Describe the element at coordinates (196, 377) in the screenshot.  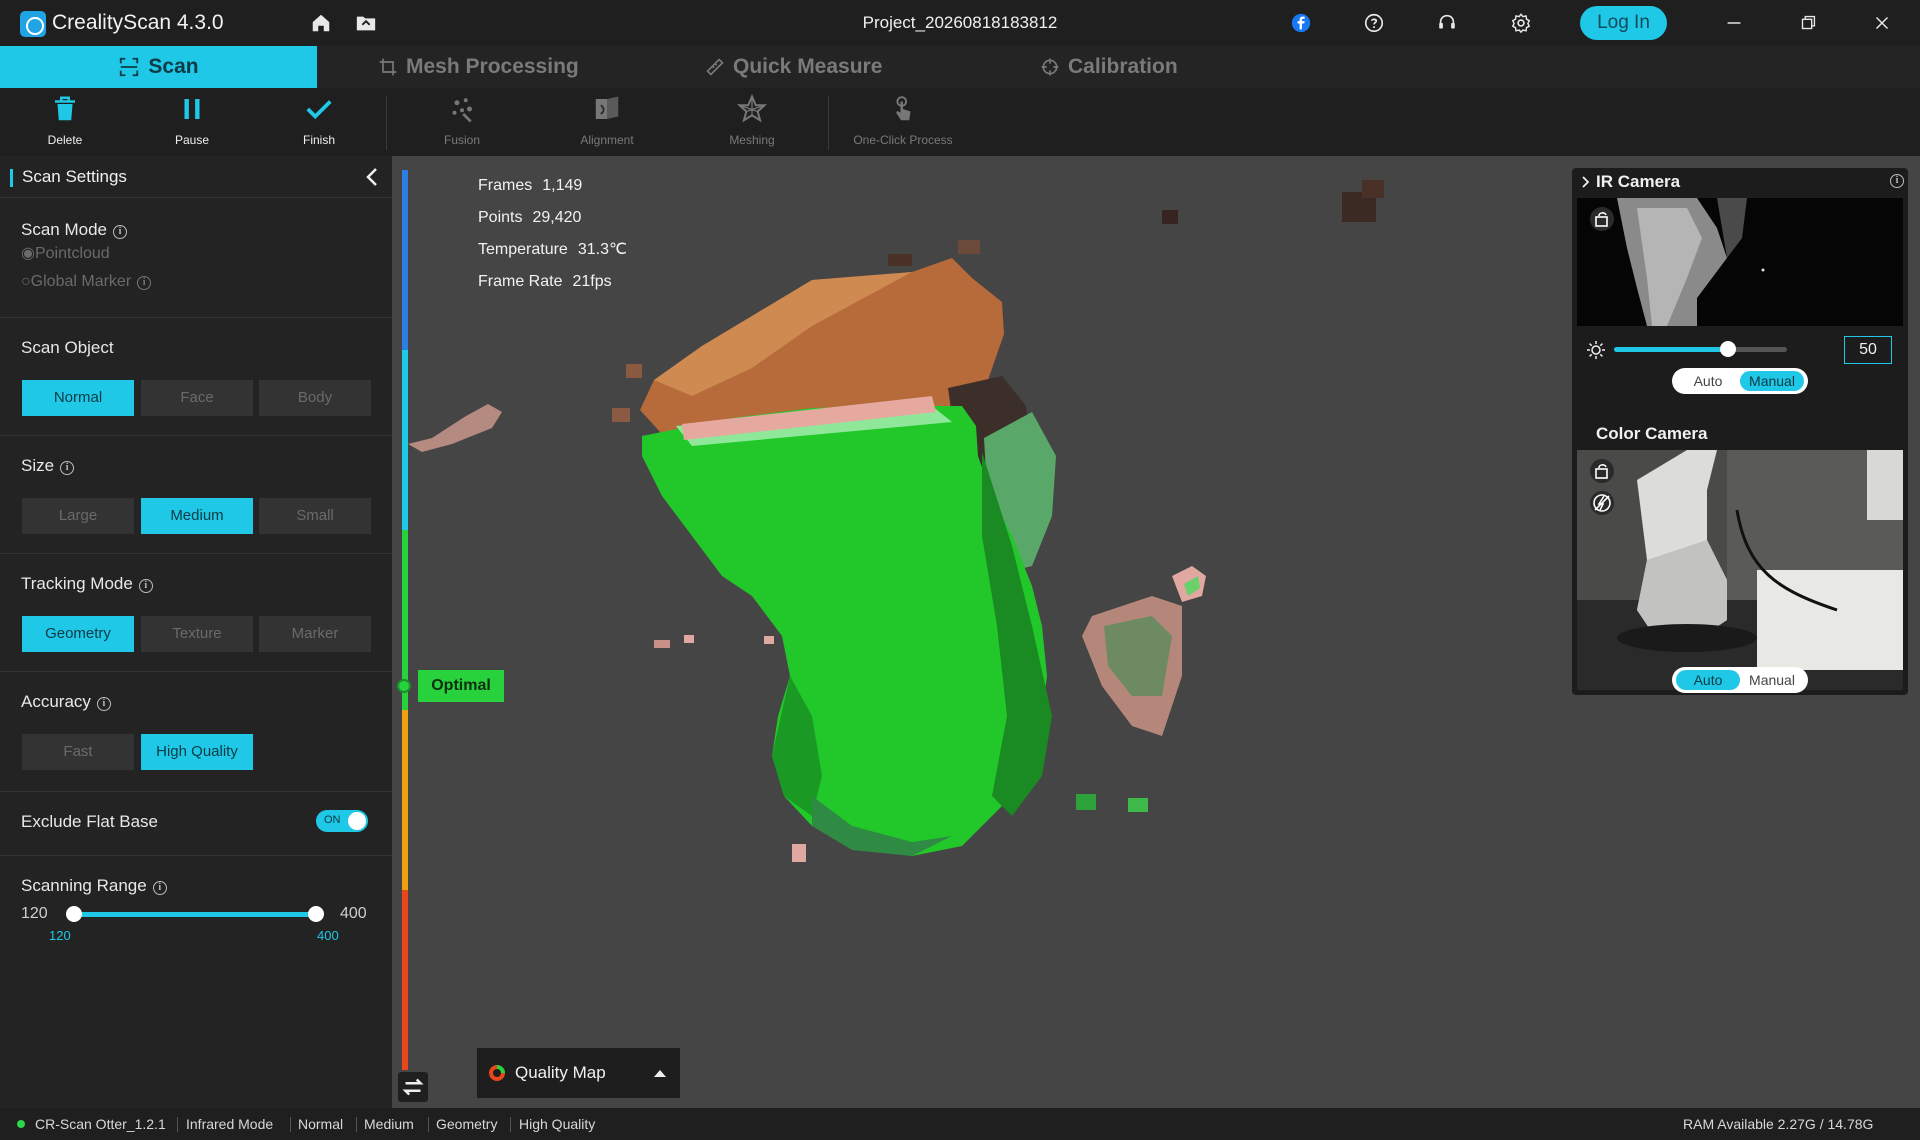
I see `scan-object-section: Scan Object Normal Face Body` at that location.